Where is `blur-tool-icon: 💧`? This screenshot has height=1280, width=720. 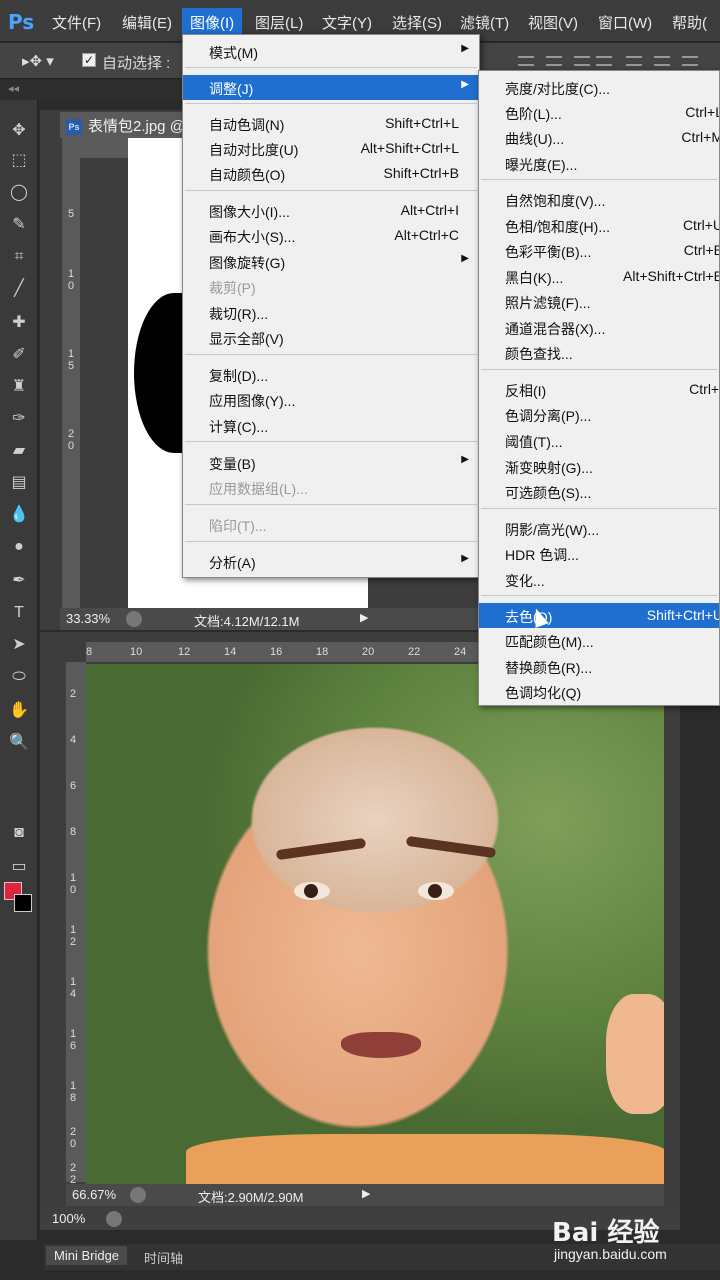
blur-tool-icon: 💧 is located at coordinates (19, 515).